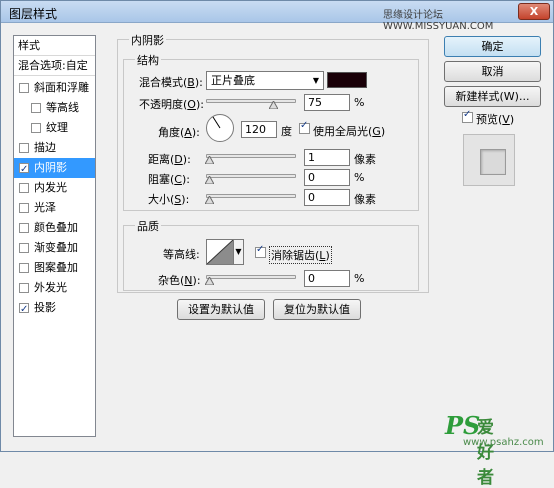 The image size is (554, 488). Describe the element at coordinates (171, 104) in the screenshot. I see `opacity-label: 不透明度(O):` at that location.